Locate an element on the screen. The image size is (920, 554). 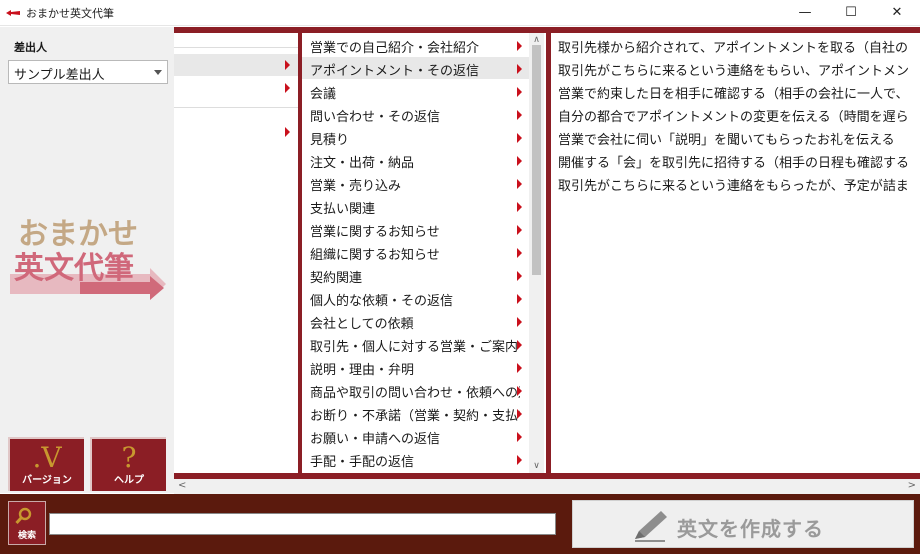
search-icon is located at coordinates (23, 516).